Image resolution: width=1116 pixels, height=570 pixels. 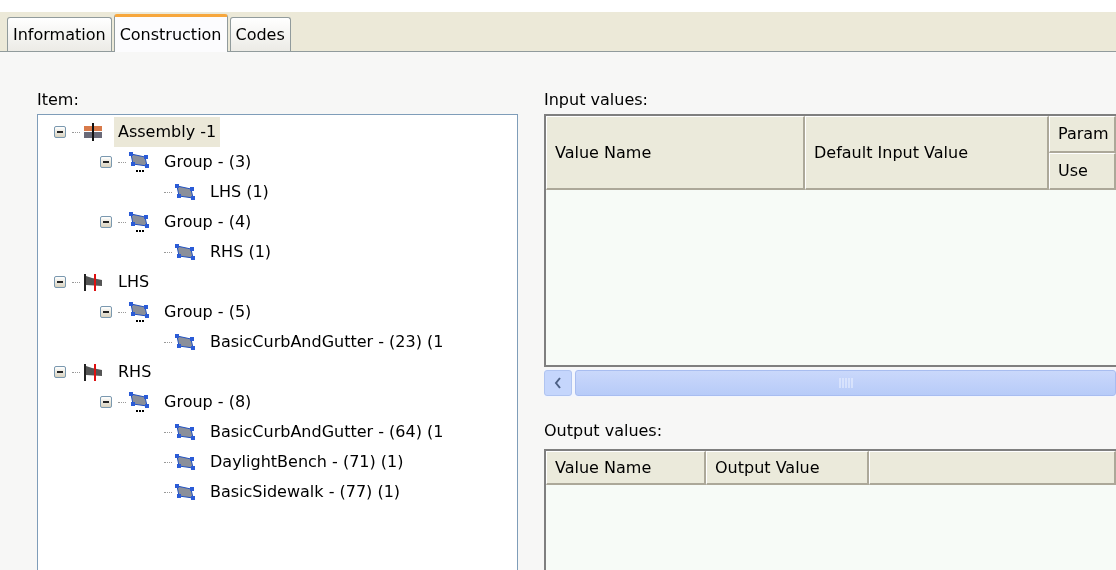 I want to click on tree-item: Assembly -1, so click(x=167, y=132).